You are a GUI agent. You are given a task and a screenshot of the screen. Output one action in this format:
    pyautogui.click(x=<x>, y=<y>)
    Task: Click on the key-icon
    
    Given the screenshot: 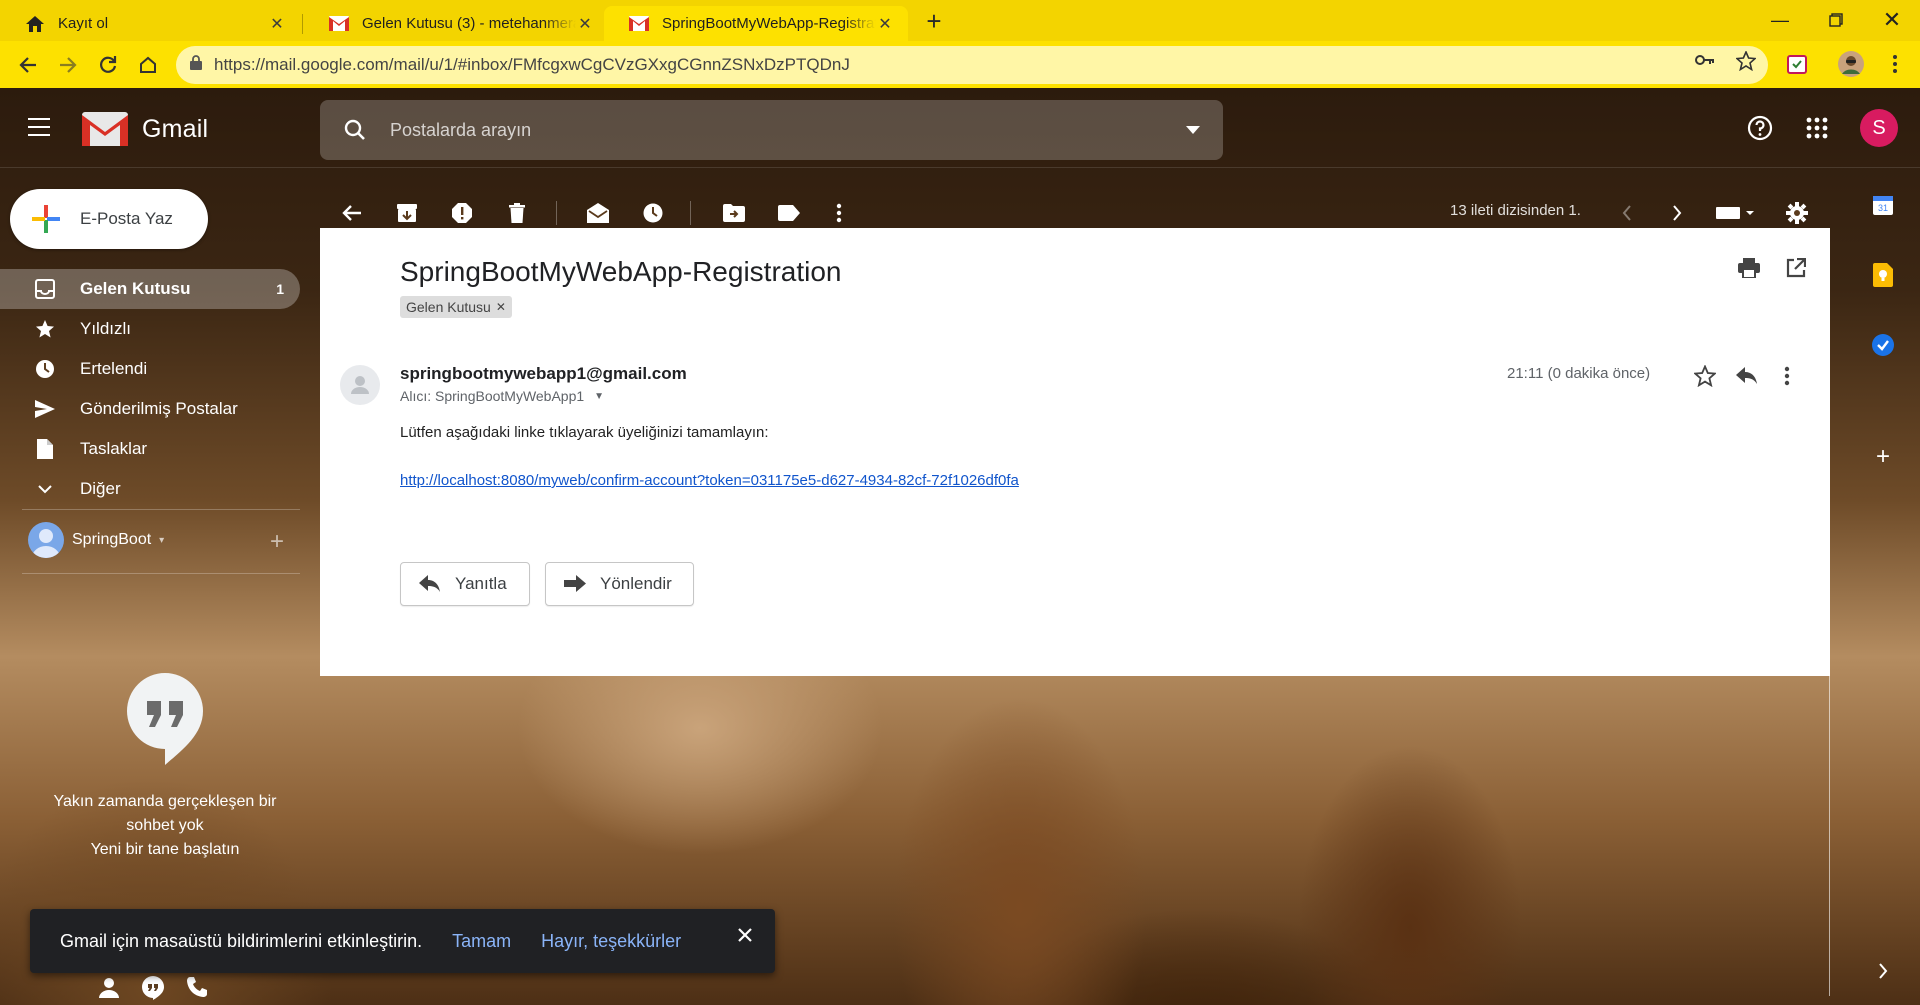 What is the action you would take?
    pyautogui.click(x=1705, y=62)
    